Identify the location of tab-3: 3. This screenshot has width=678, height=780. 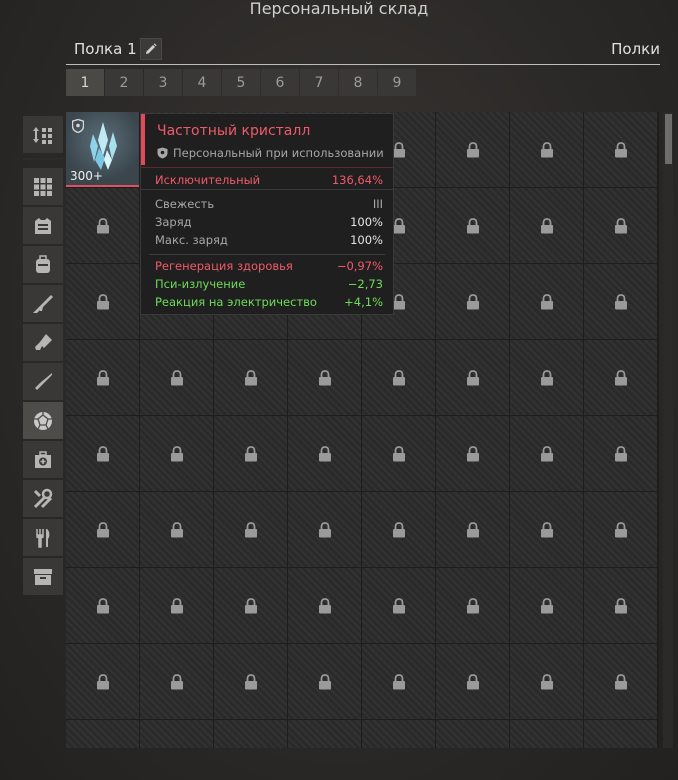
(163, 82).